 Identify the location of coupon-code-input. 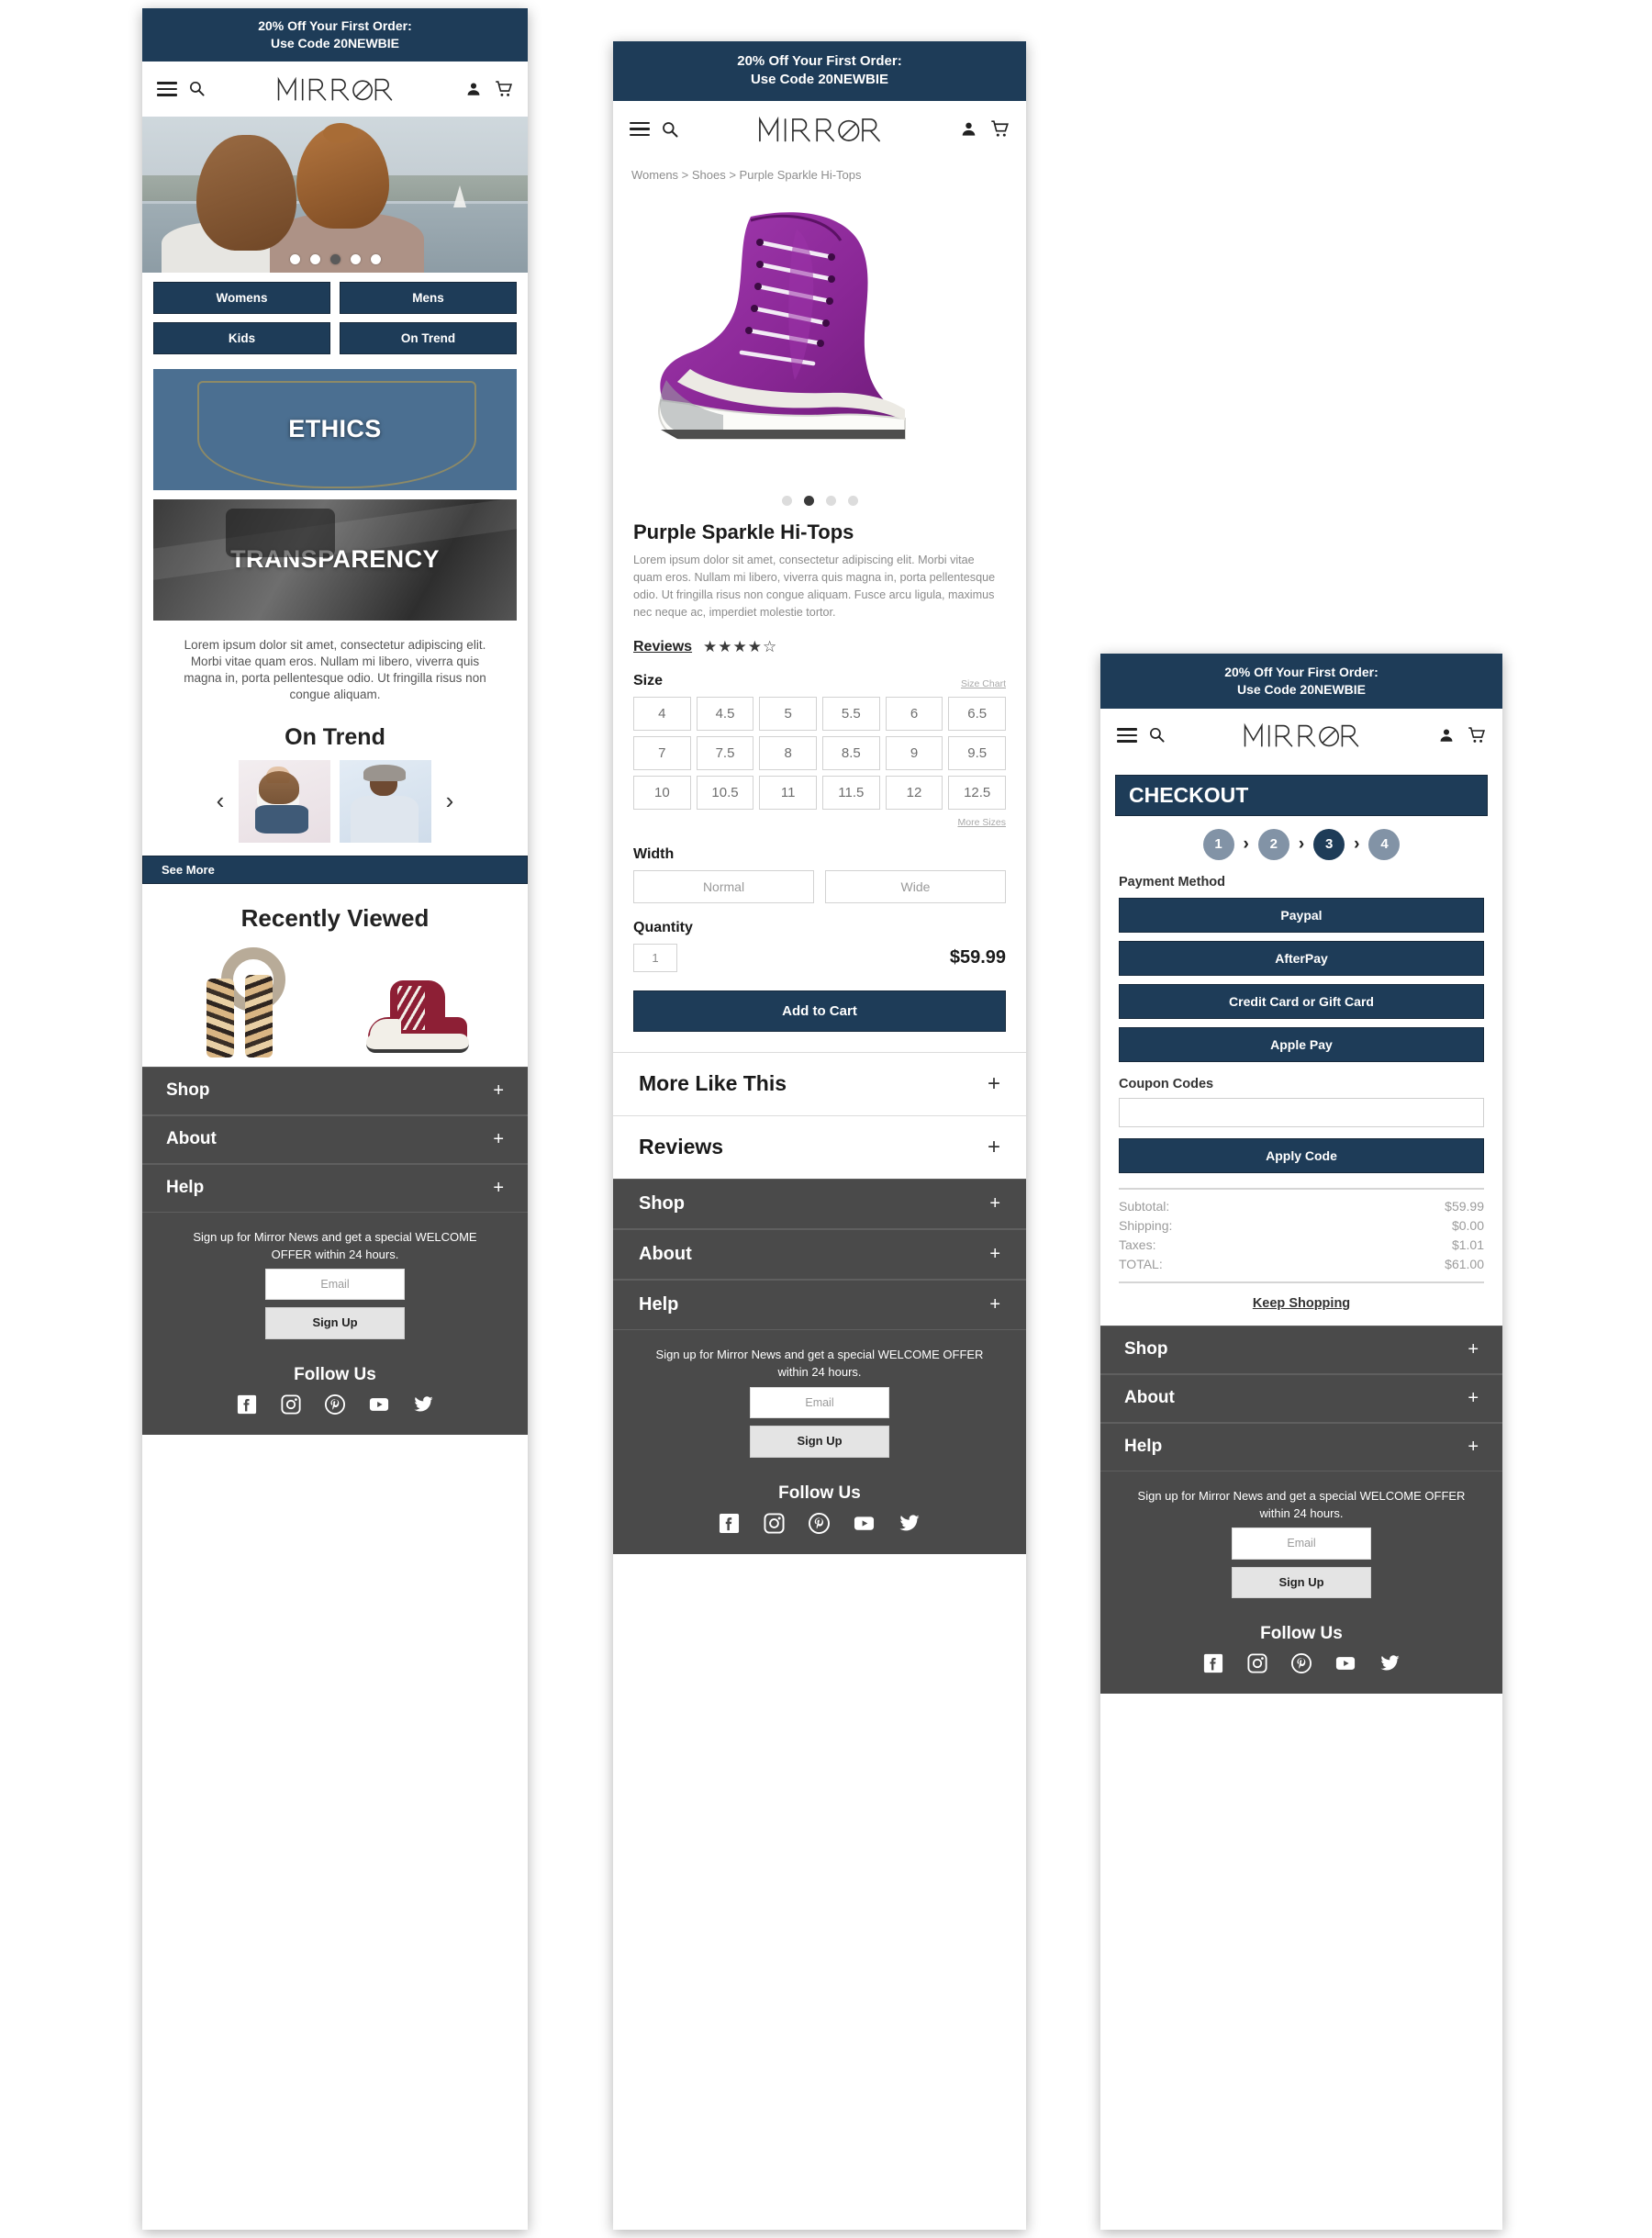
(1302, 1112).